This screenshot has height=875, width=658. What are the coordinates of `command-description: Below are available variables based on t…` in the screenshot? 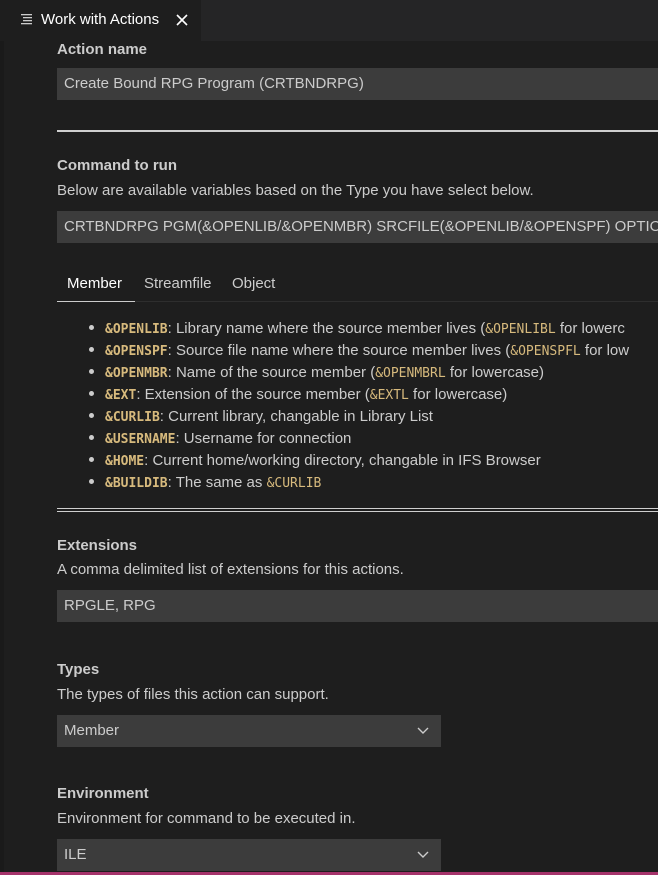 It's located at (295, 190).